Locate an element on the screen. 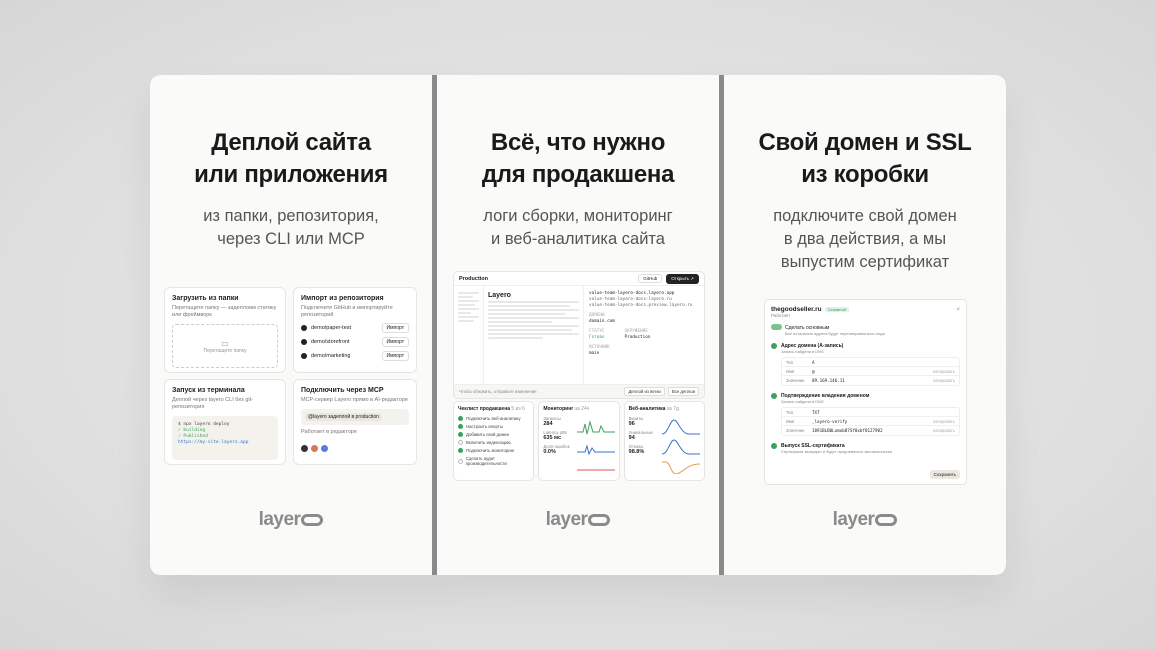 This screenshot has height=650, width=1156. card-desc: MCP-сервер Layero прямо в AI-редакторе is located at coordinates (354, 400).